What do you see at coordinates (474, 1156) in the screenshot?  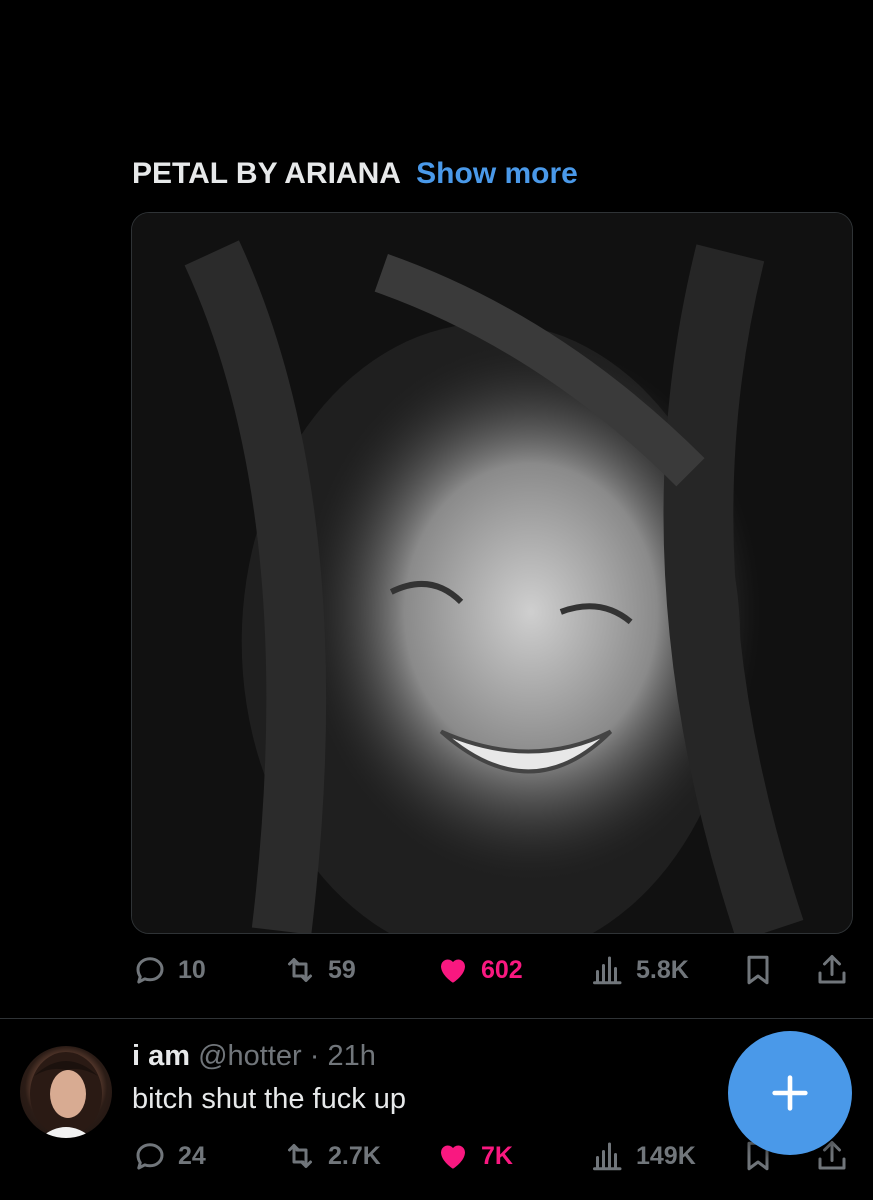 I see `like-button: 7K` at bounding box center [474, 1156].